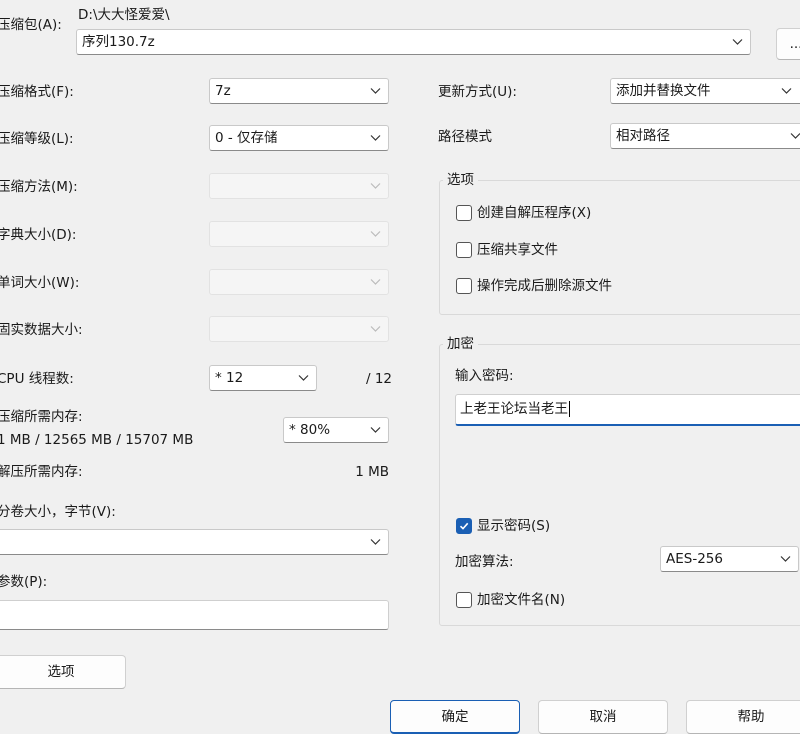 Image resolution: width=800 pixels, height=734 pixels. I want to click on encryption-method-label: 加密算法:, so click(484, 562).